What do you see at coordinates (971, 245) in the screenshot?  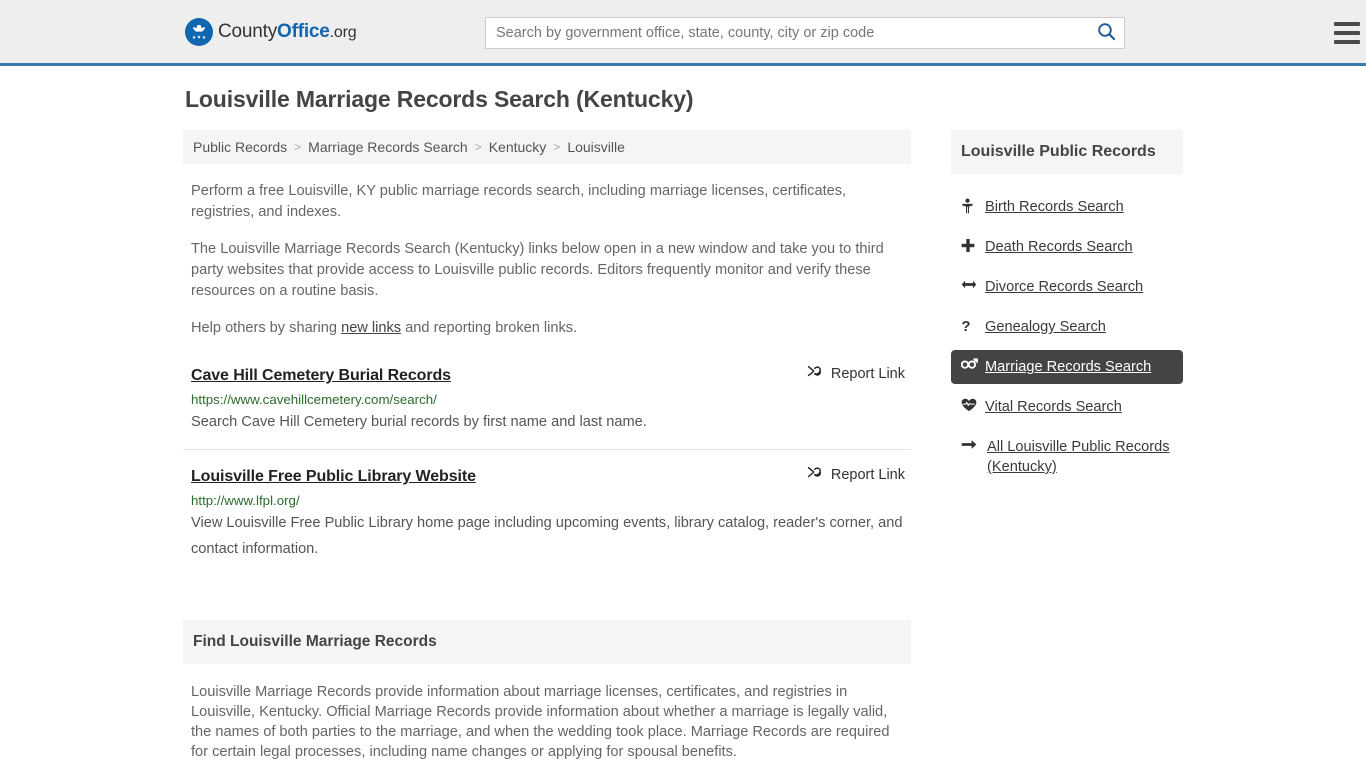 I see `cross-icon` at bounding box center [971, 245].